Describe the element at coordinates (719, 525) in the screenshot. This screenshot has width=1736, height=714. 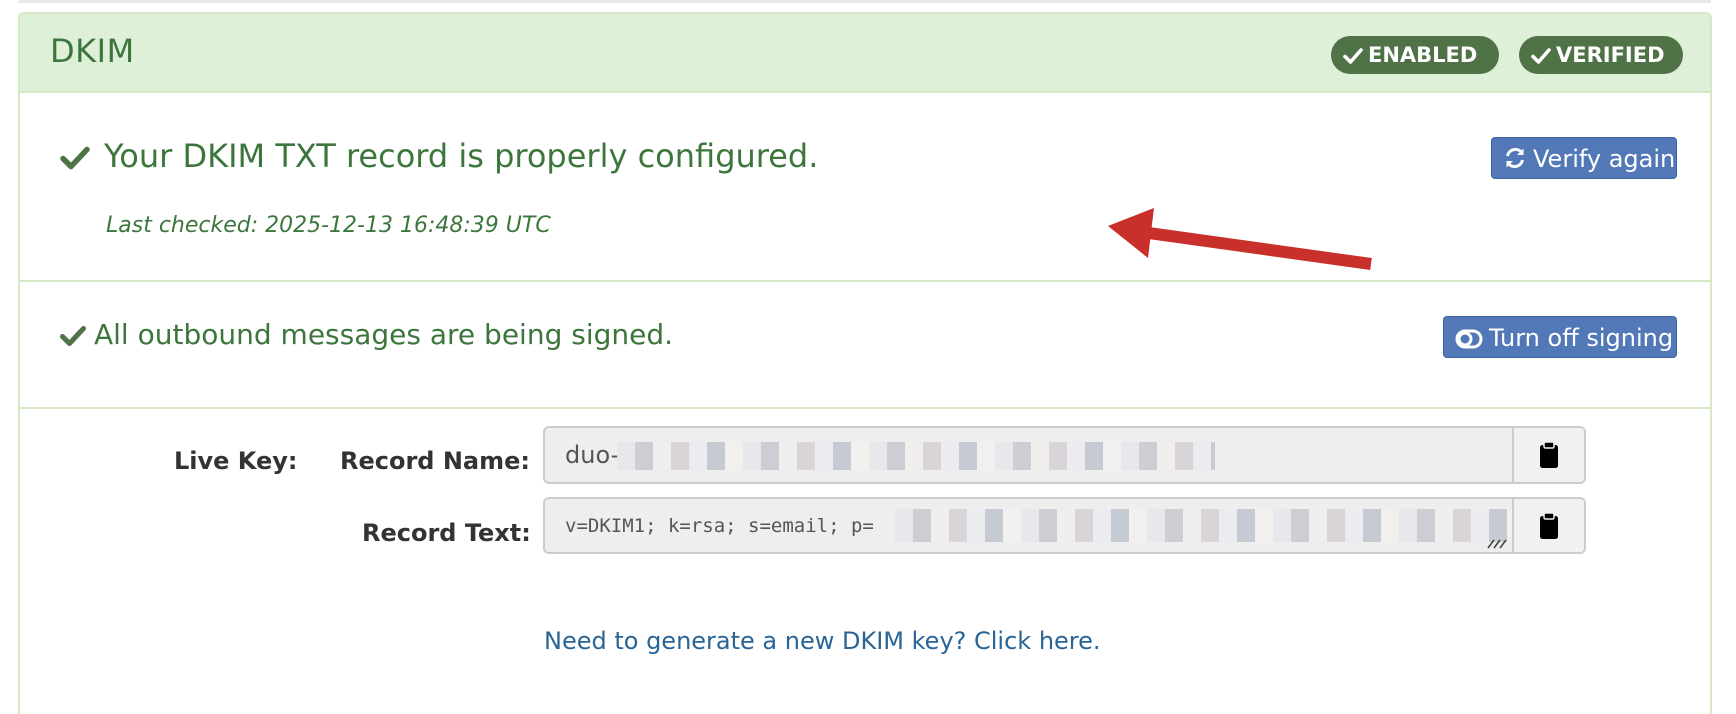
I see `record-text-value: v=DKIM1; k=rsa; s=email; p=` at that location.